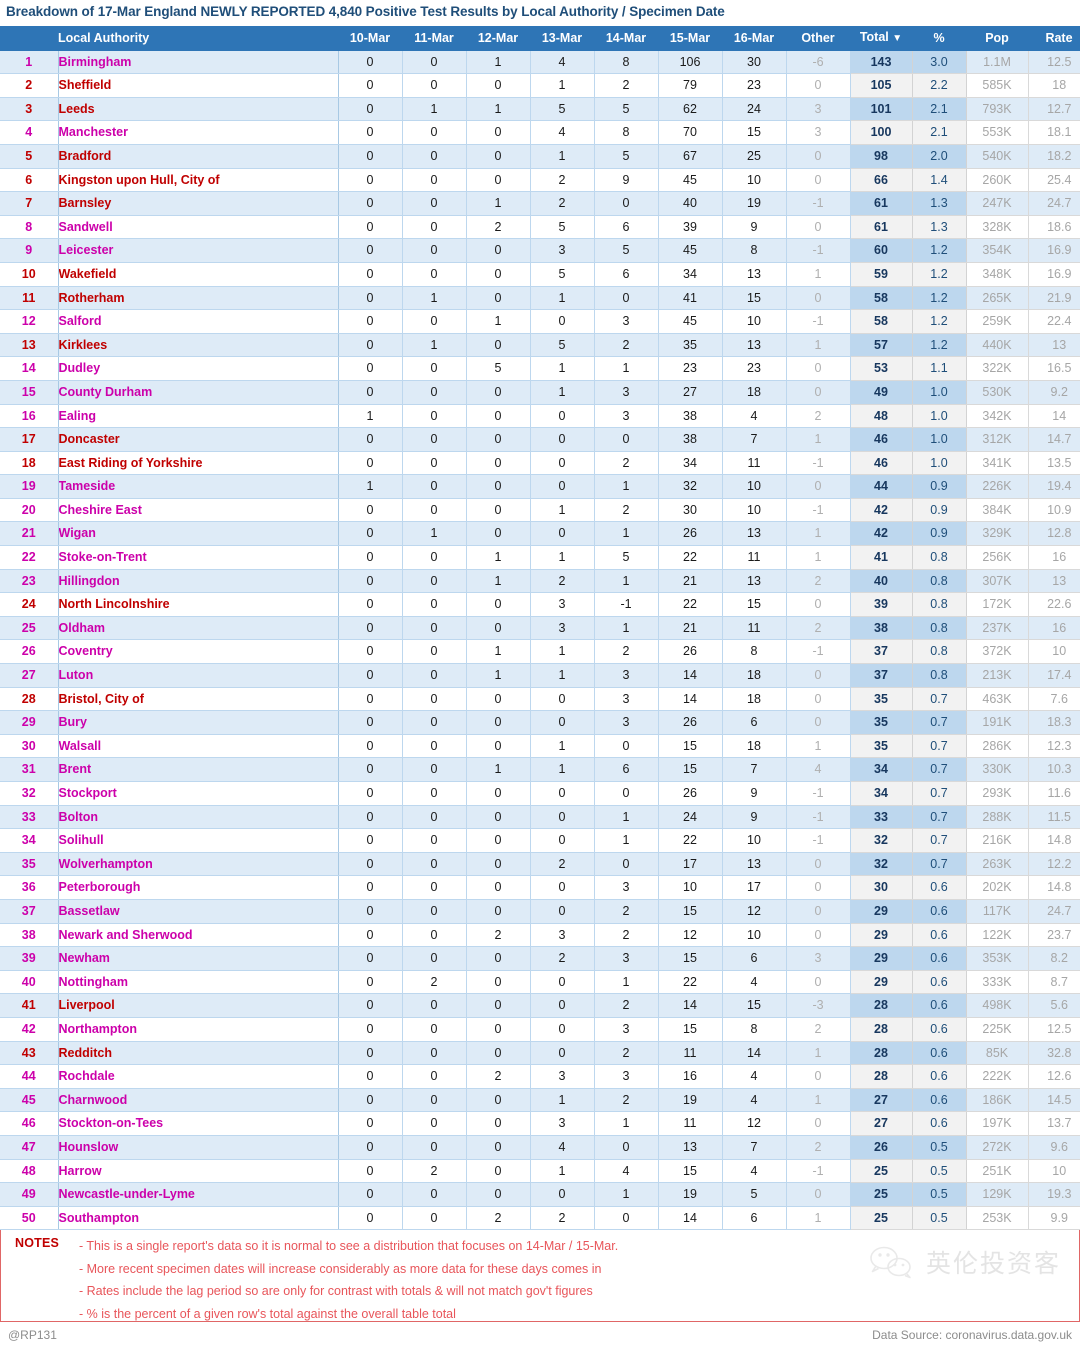 Image resolution: width=1080 pixels, height=1348 pixels. I want to click on table-row: 17 Doncaster 0 0 0 0 0 38 7 1 46 1.0 312K 14.7, so click(540, 439).